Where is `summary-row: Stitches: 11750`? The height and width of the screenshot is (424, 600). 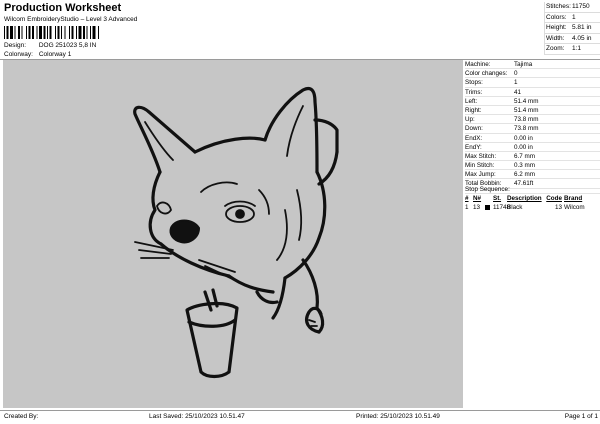 summary-row: Stitches: 11750 is located at coordinates (572, 7).